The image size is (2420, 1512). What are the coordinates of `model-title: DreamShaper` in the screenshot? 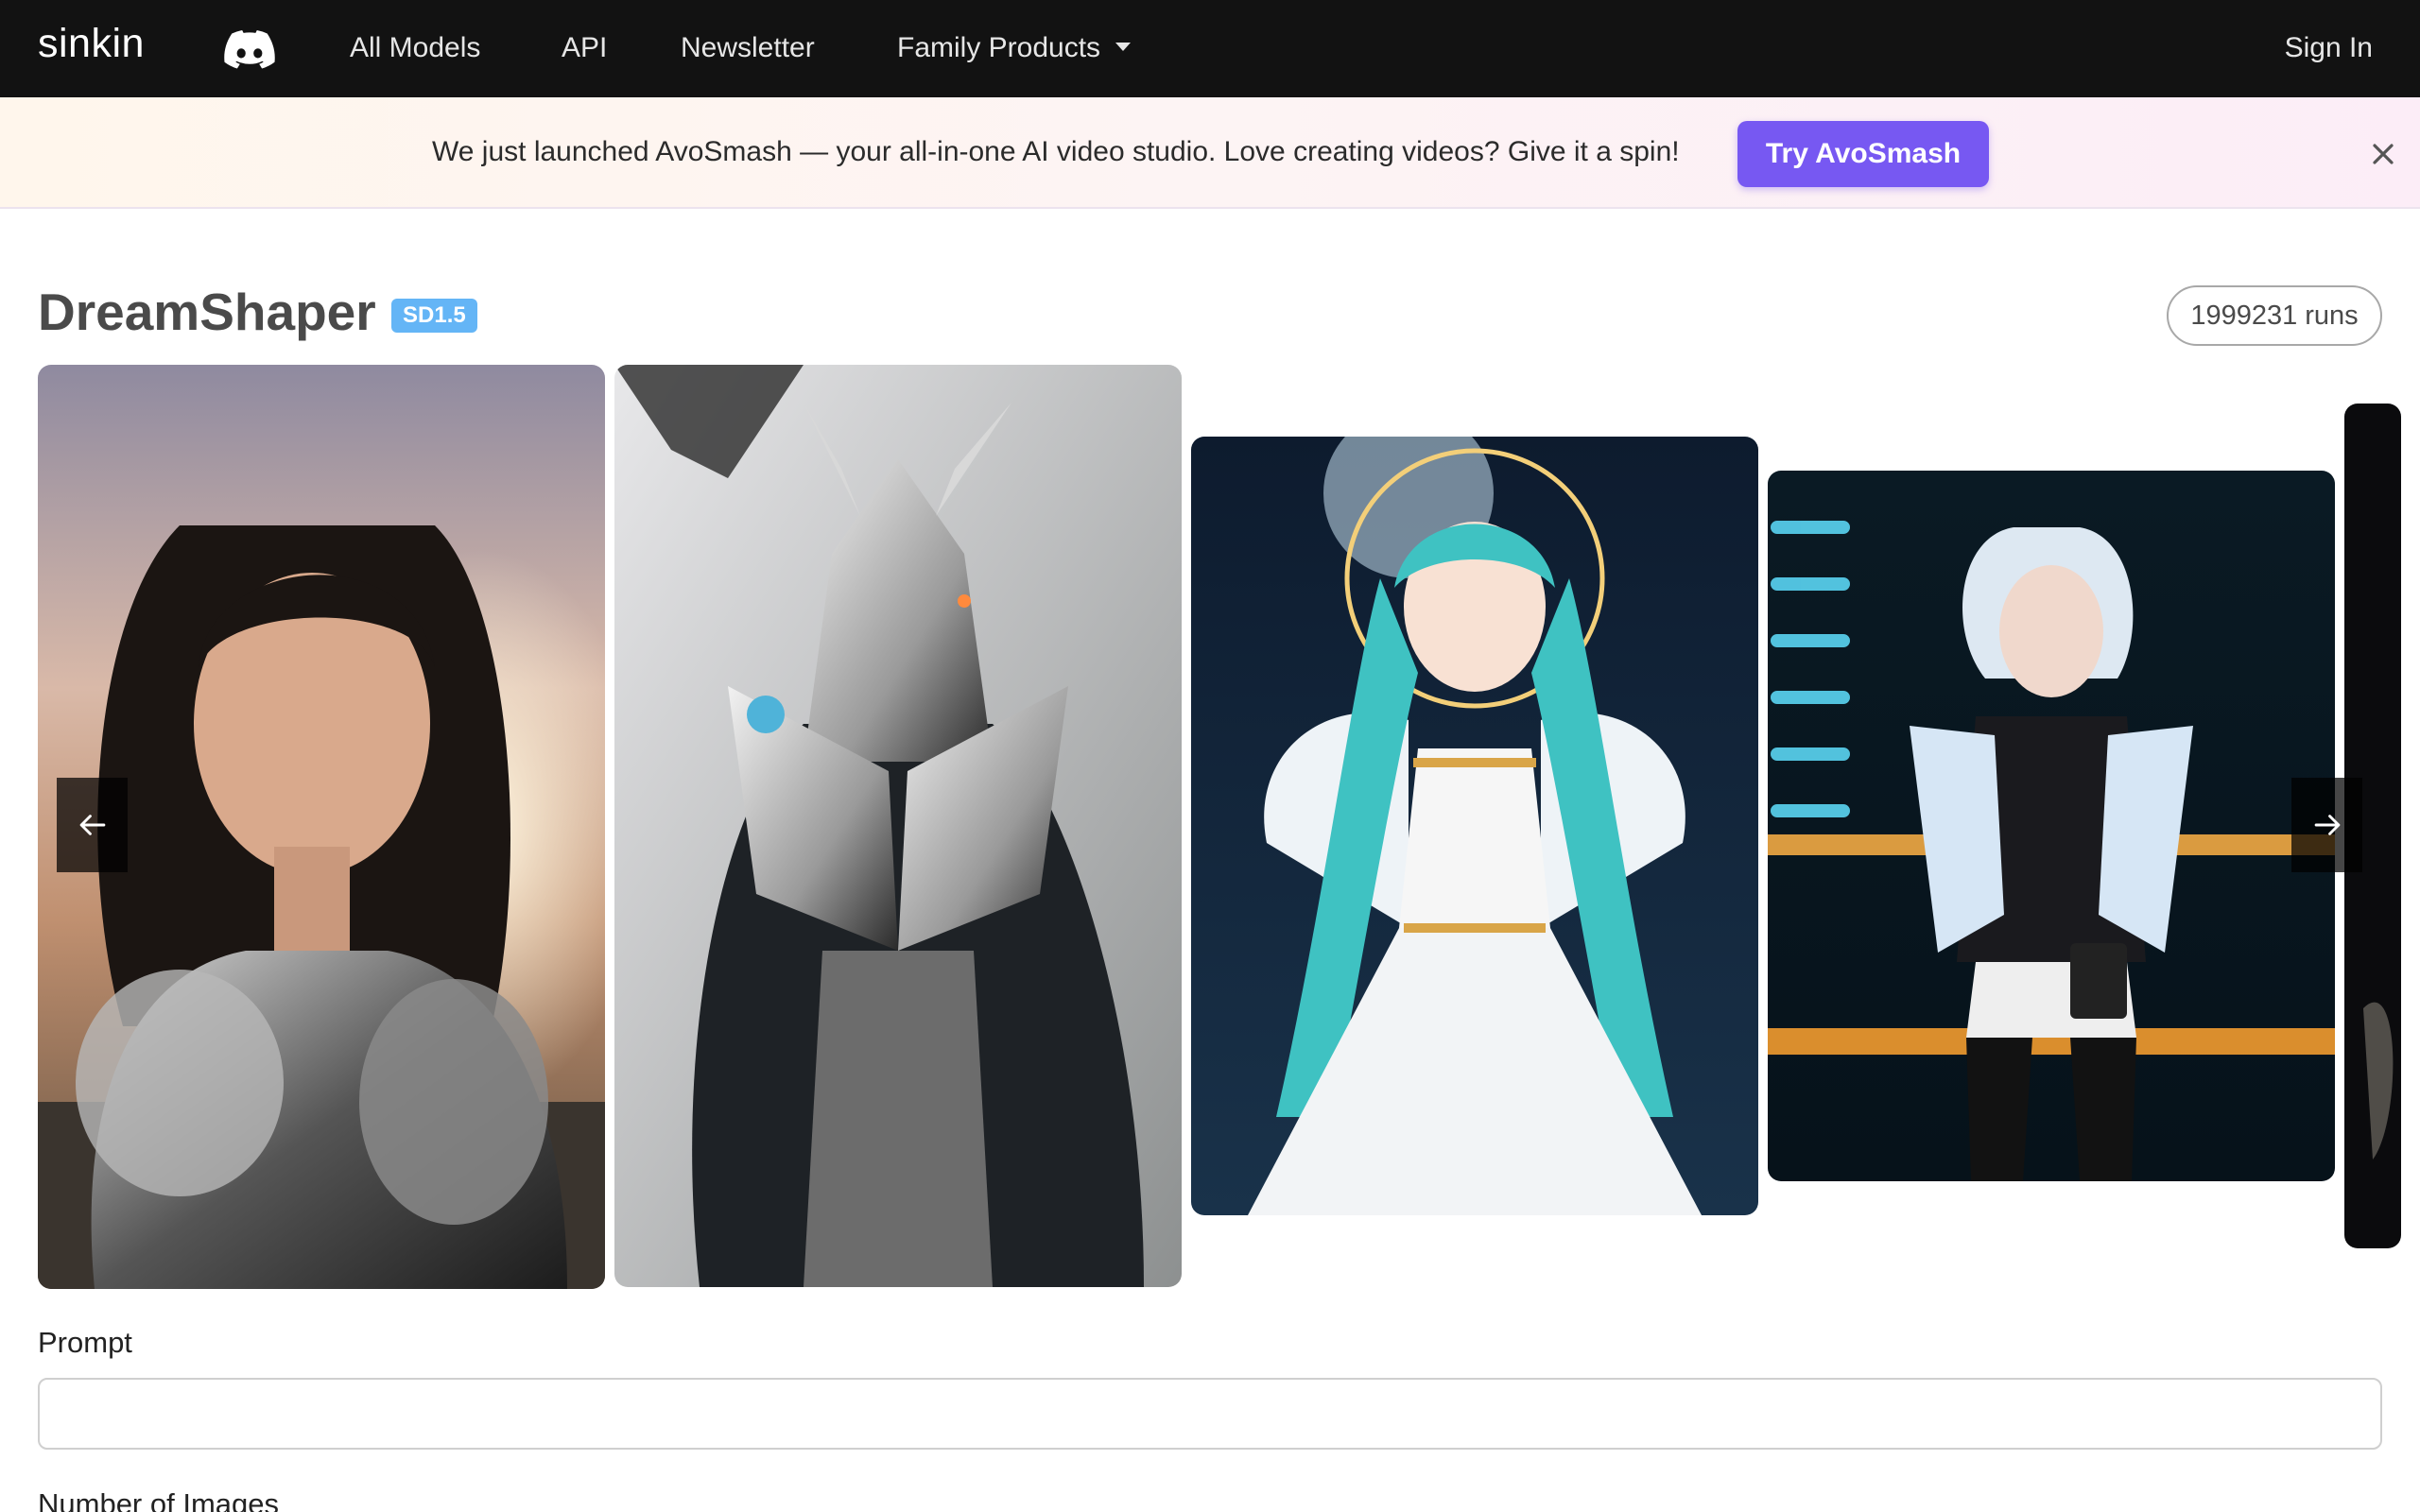 It's located at (207, 312).